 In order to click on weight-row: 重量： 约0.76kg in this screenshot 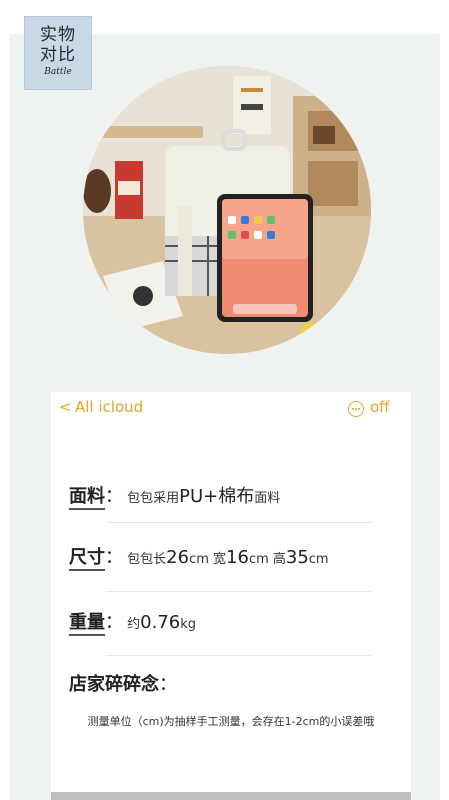, I will do `click(133, 622)`.